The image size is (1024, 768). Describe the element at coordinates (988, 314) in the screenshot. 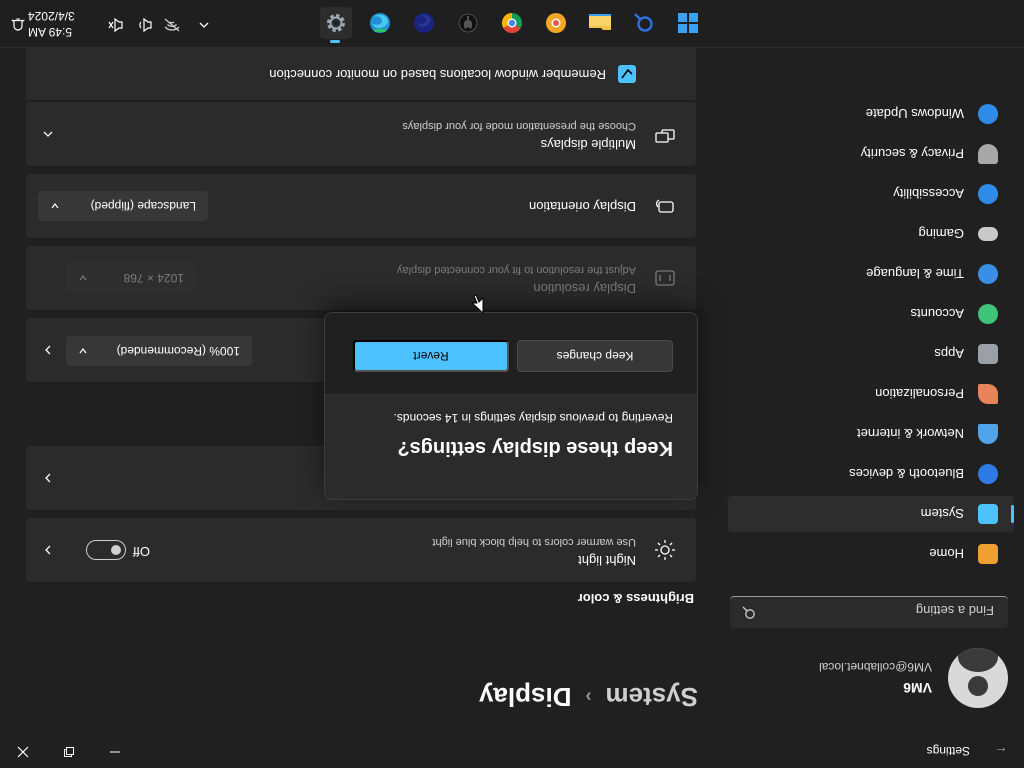

I see `accounts-icon` at that location.